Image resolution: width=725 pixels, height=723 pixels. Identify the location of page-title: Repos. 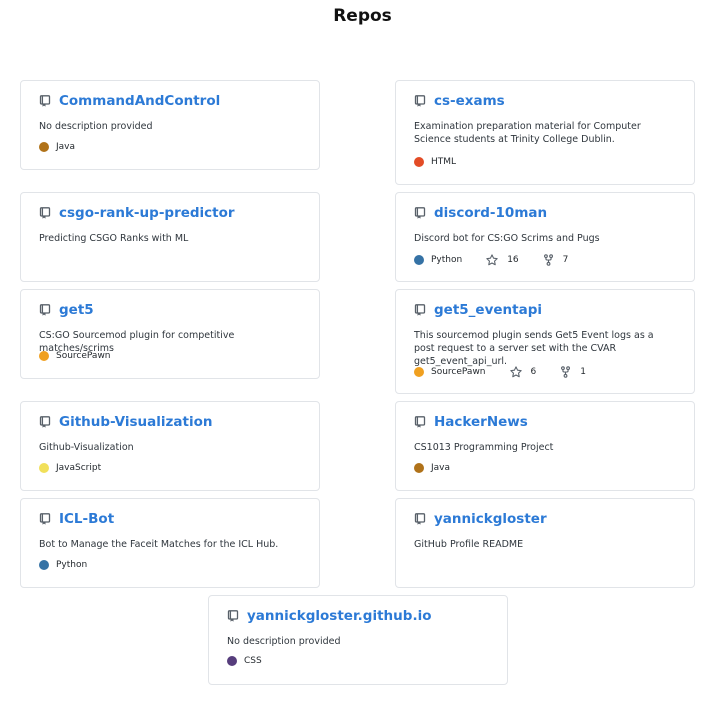
(362, 16).